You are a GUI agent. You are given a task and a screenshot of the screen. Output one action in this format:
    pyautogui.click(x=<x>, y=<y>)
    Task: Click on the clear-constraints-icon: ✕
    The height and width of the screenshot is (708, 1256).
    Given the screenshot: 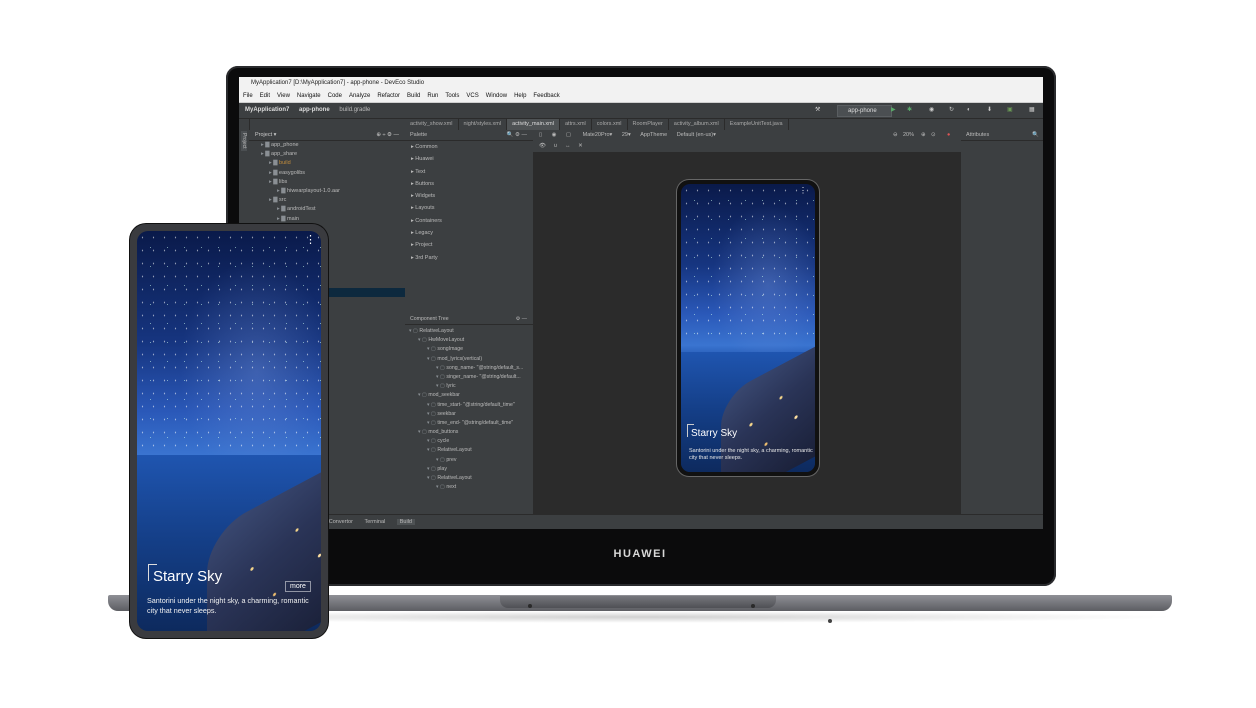 What is the action you would take?
    pyautogui.click(x=580, y=146)
    